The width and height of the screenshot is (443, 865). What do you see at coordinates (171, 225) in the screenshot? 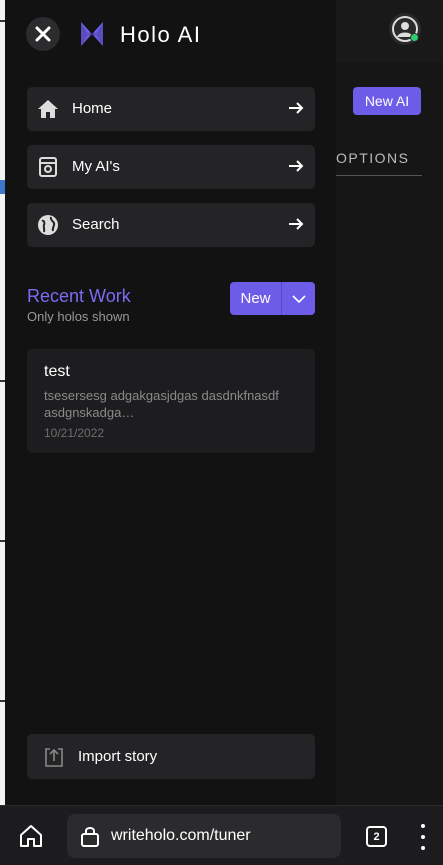
I see `nav-item-search: Search` at bounding box center [171, 225].